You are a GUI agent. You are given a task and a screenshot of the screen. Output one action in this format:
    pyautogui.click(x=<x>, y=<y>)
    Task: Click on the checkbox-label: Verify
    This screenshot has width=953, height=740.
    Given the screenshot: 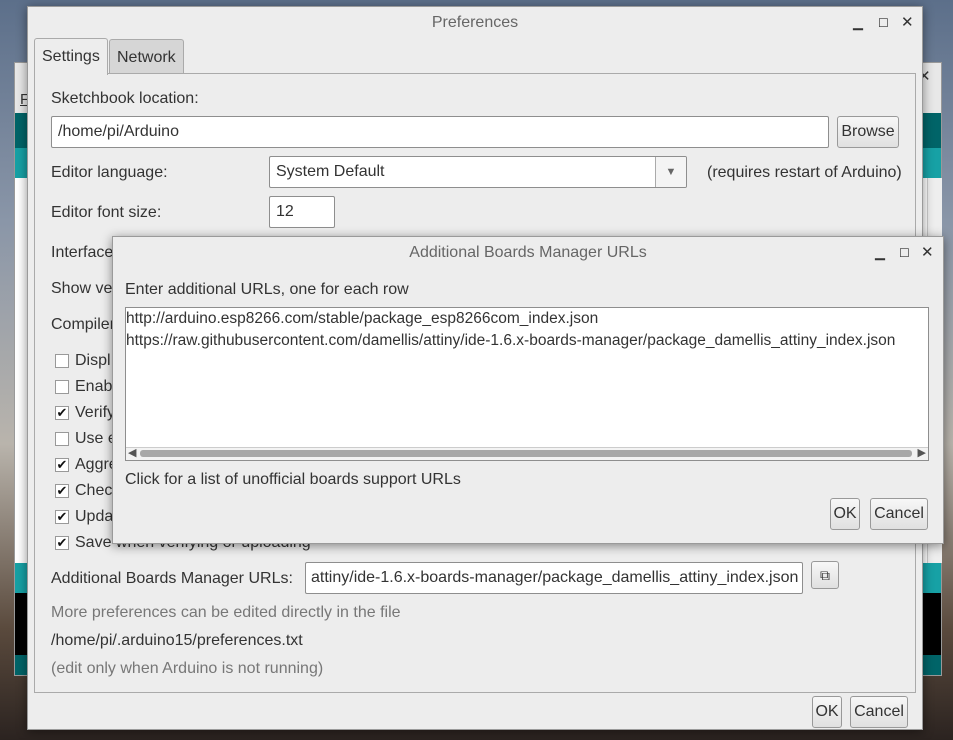 What is the action you would take?
    pyautogui.click(x=95, y=412)
    